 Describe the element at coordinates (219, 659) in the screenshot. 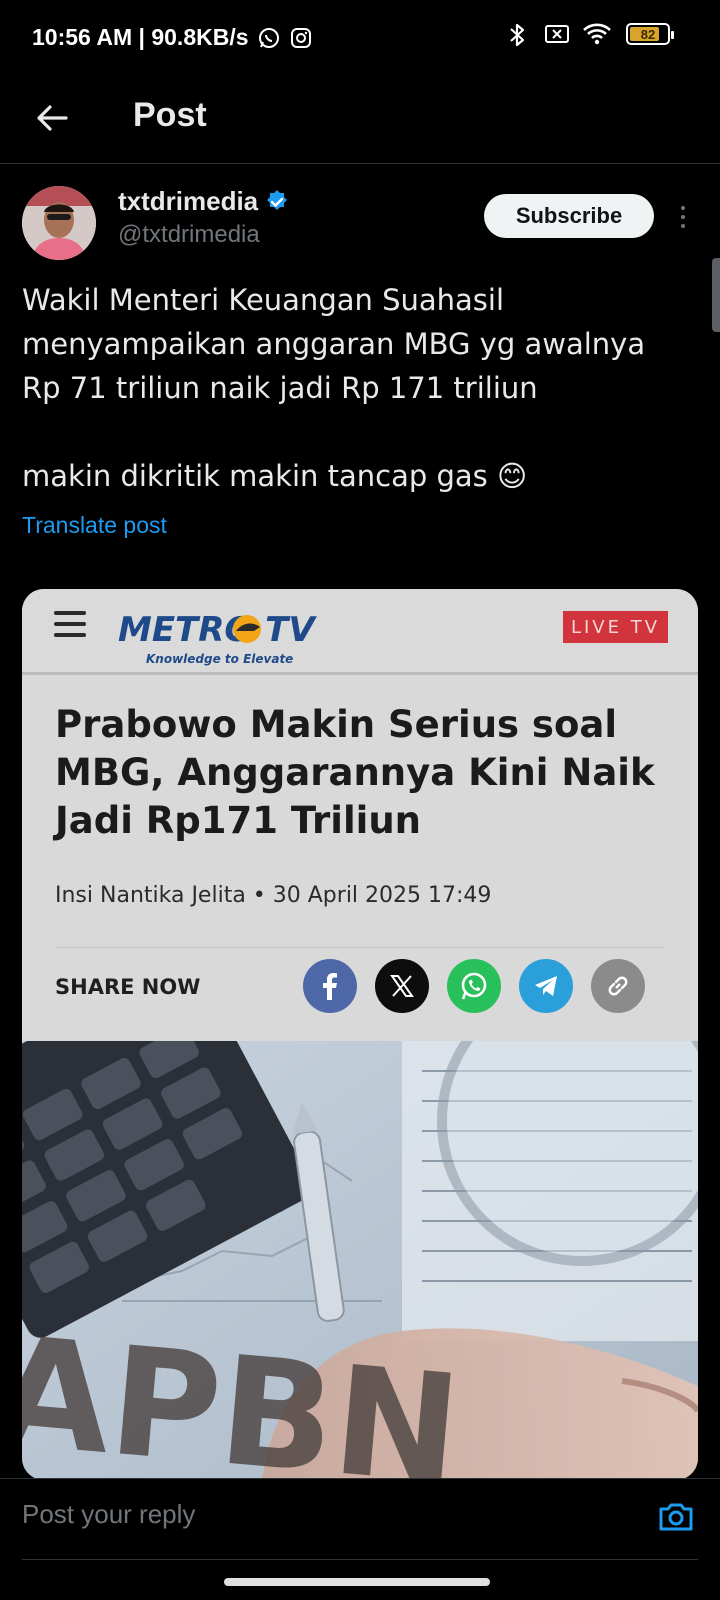

I see `brand-tagline: Knowledge to Elevate` at that location.